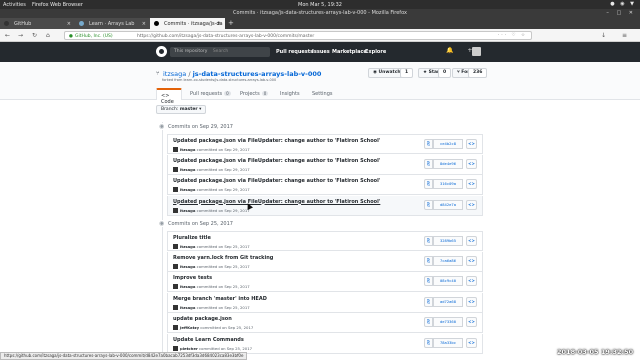 The width and height of the screenshot is (640, 360). What do you see at coordinates (349, 52) in the screenshot?
I see `nav-marketplace: Marketplace` at bounding box center [349, 52].